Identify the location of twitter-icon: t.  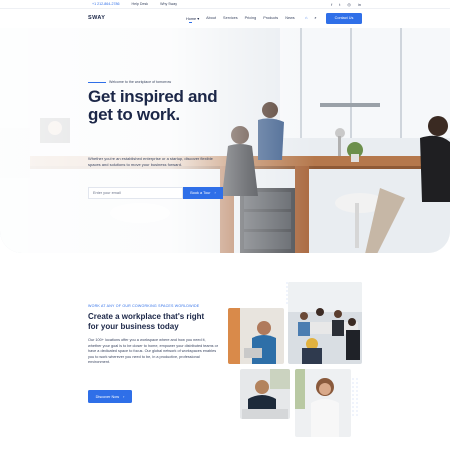
(339, 4).